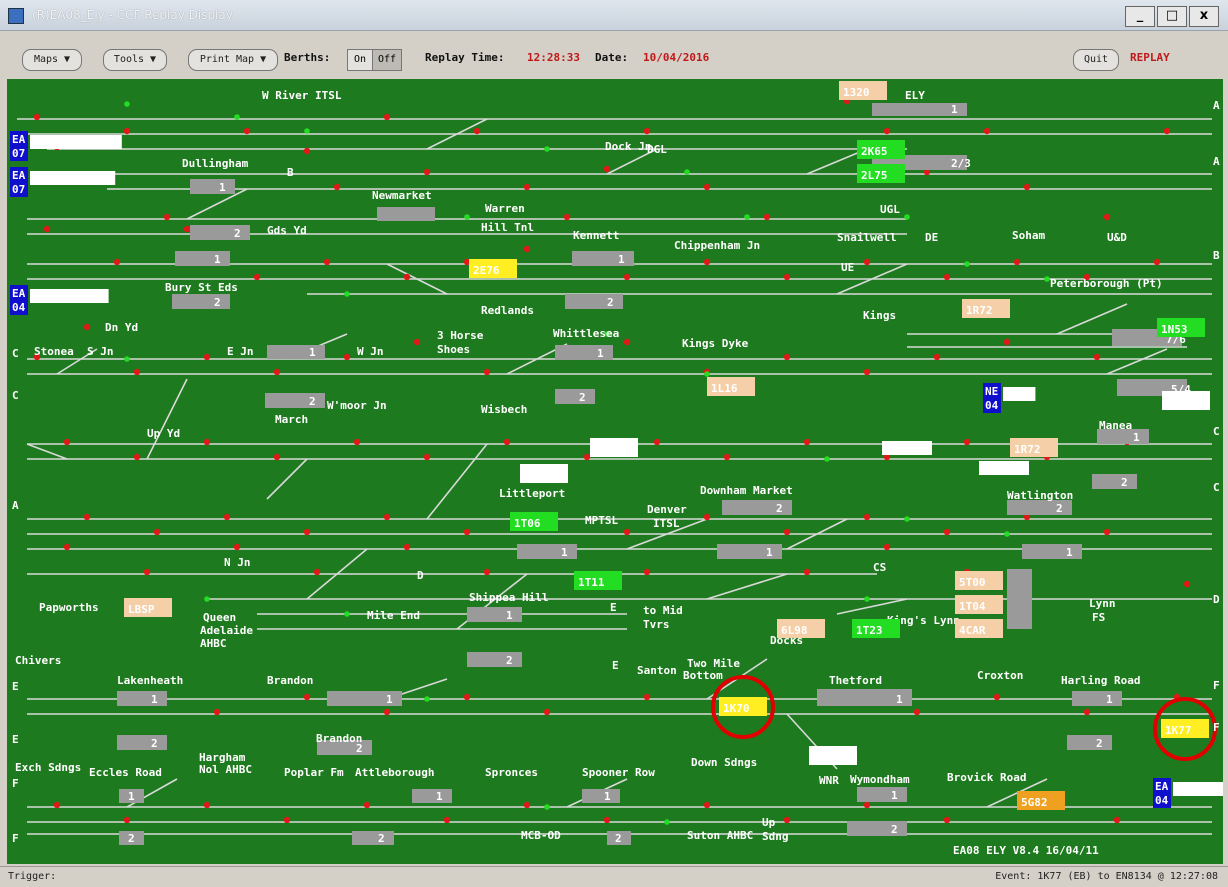 The width and height of the screenshot is (1228, 887). I want to click on tools-menu-button: Tools ▼, so click(135, 60).